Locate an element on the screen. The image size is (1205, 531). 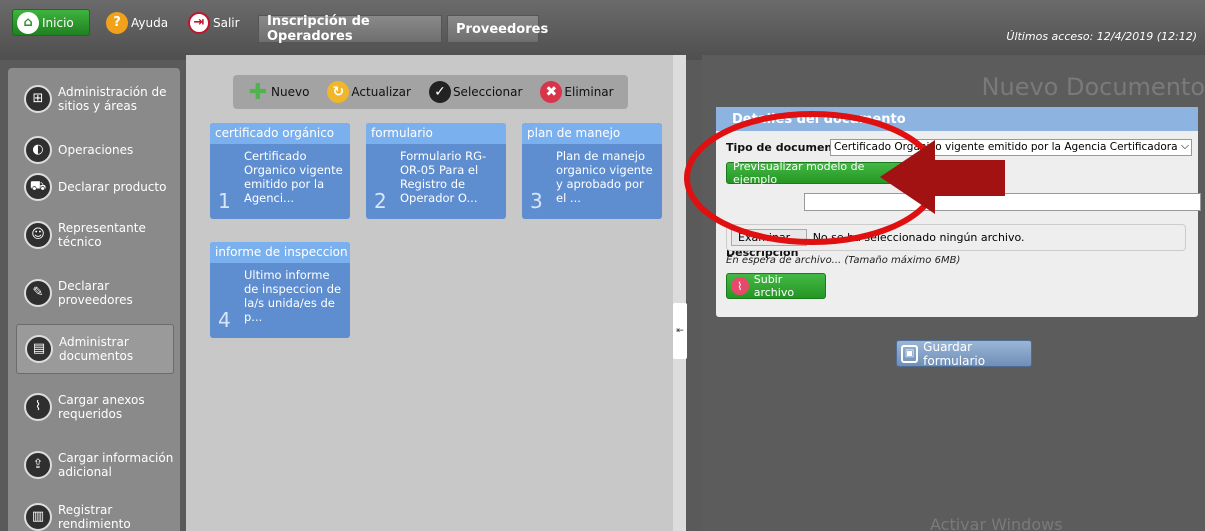
tab-inscripcion-operadores: Inscripción de Operadores is located at coordinates (350, 29).